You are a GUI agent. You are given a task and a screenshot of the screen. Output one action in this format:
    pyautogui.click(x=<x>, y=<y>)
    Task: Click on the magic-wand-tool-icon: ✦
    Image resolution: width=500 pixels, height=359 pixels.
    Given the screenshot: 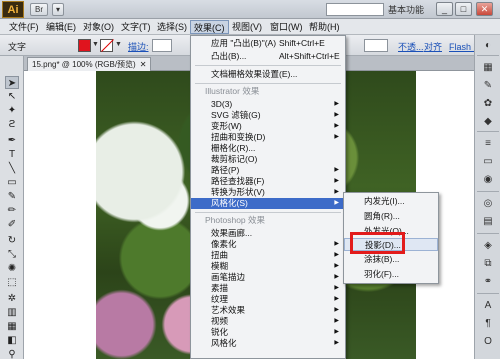 What is the action you would take?
    pyautogui.click(x=12, y=110)
    